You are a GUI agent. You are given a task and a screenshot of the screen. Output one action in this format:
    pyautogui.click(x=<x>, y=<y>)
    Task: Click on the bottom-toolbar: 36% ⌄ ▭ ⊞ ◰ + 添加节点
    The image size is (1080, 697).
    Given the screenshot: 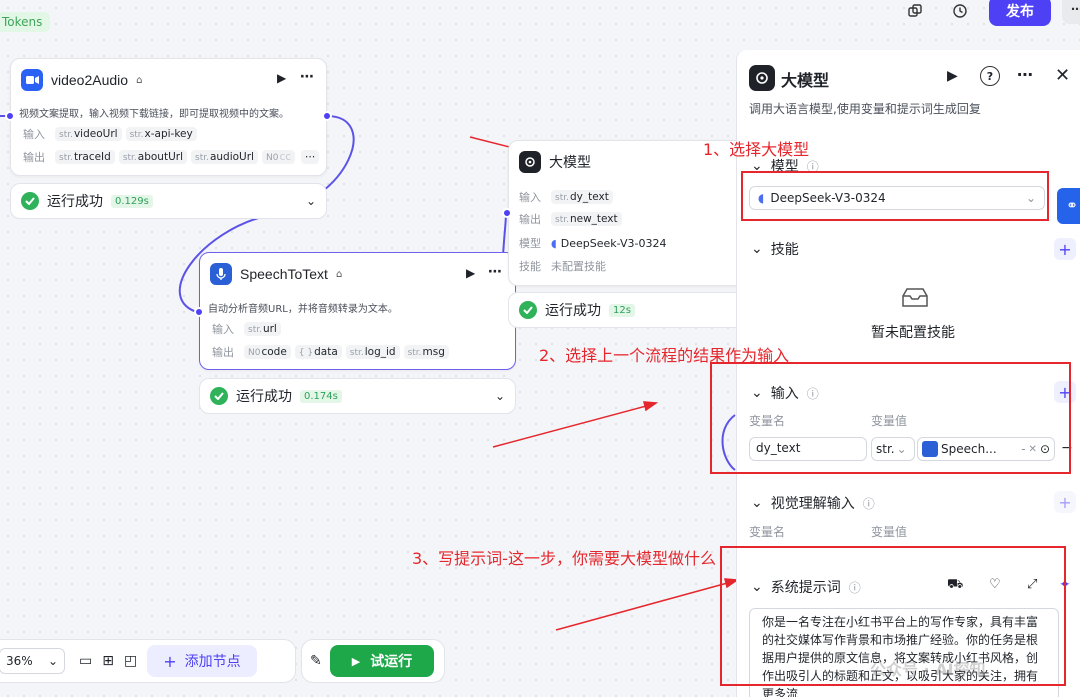 What is the action you would take?
    pyautogui.click(x=148, y=661)
    